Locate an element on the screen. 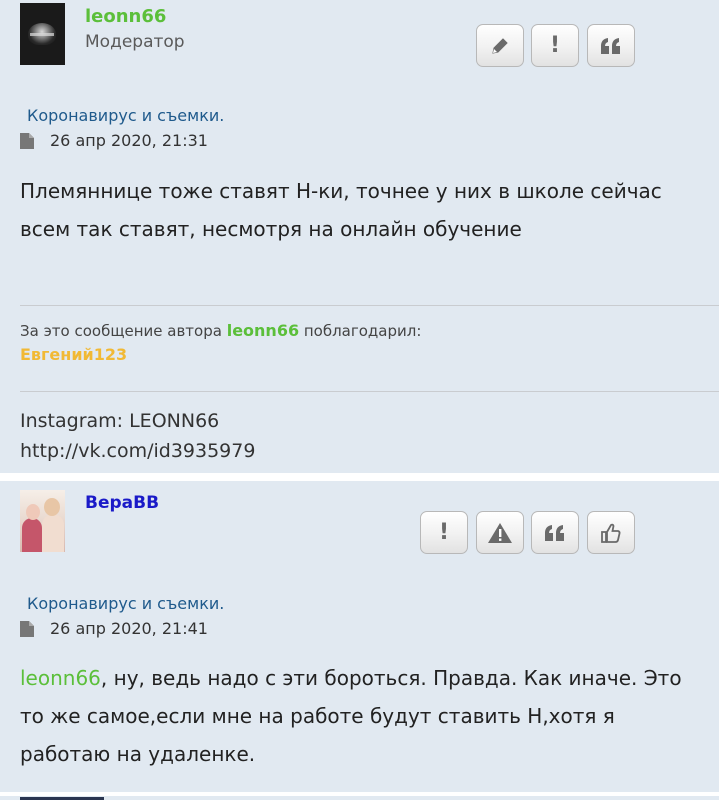 Image resolution: width=719 pixels, height=800 pixels. post-next is located at coordinates (359, 798).